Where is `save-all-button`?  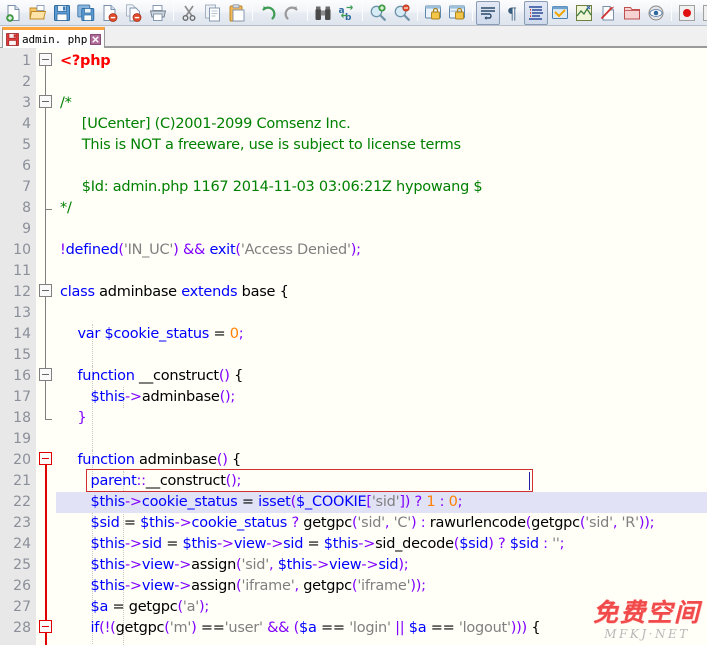
save-all-button is located at coordinates (86, 13).